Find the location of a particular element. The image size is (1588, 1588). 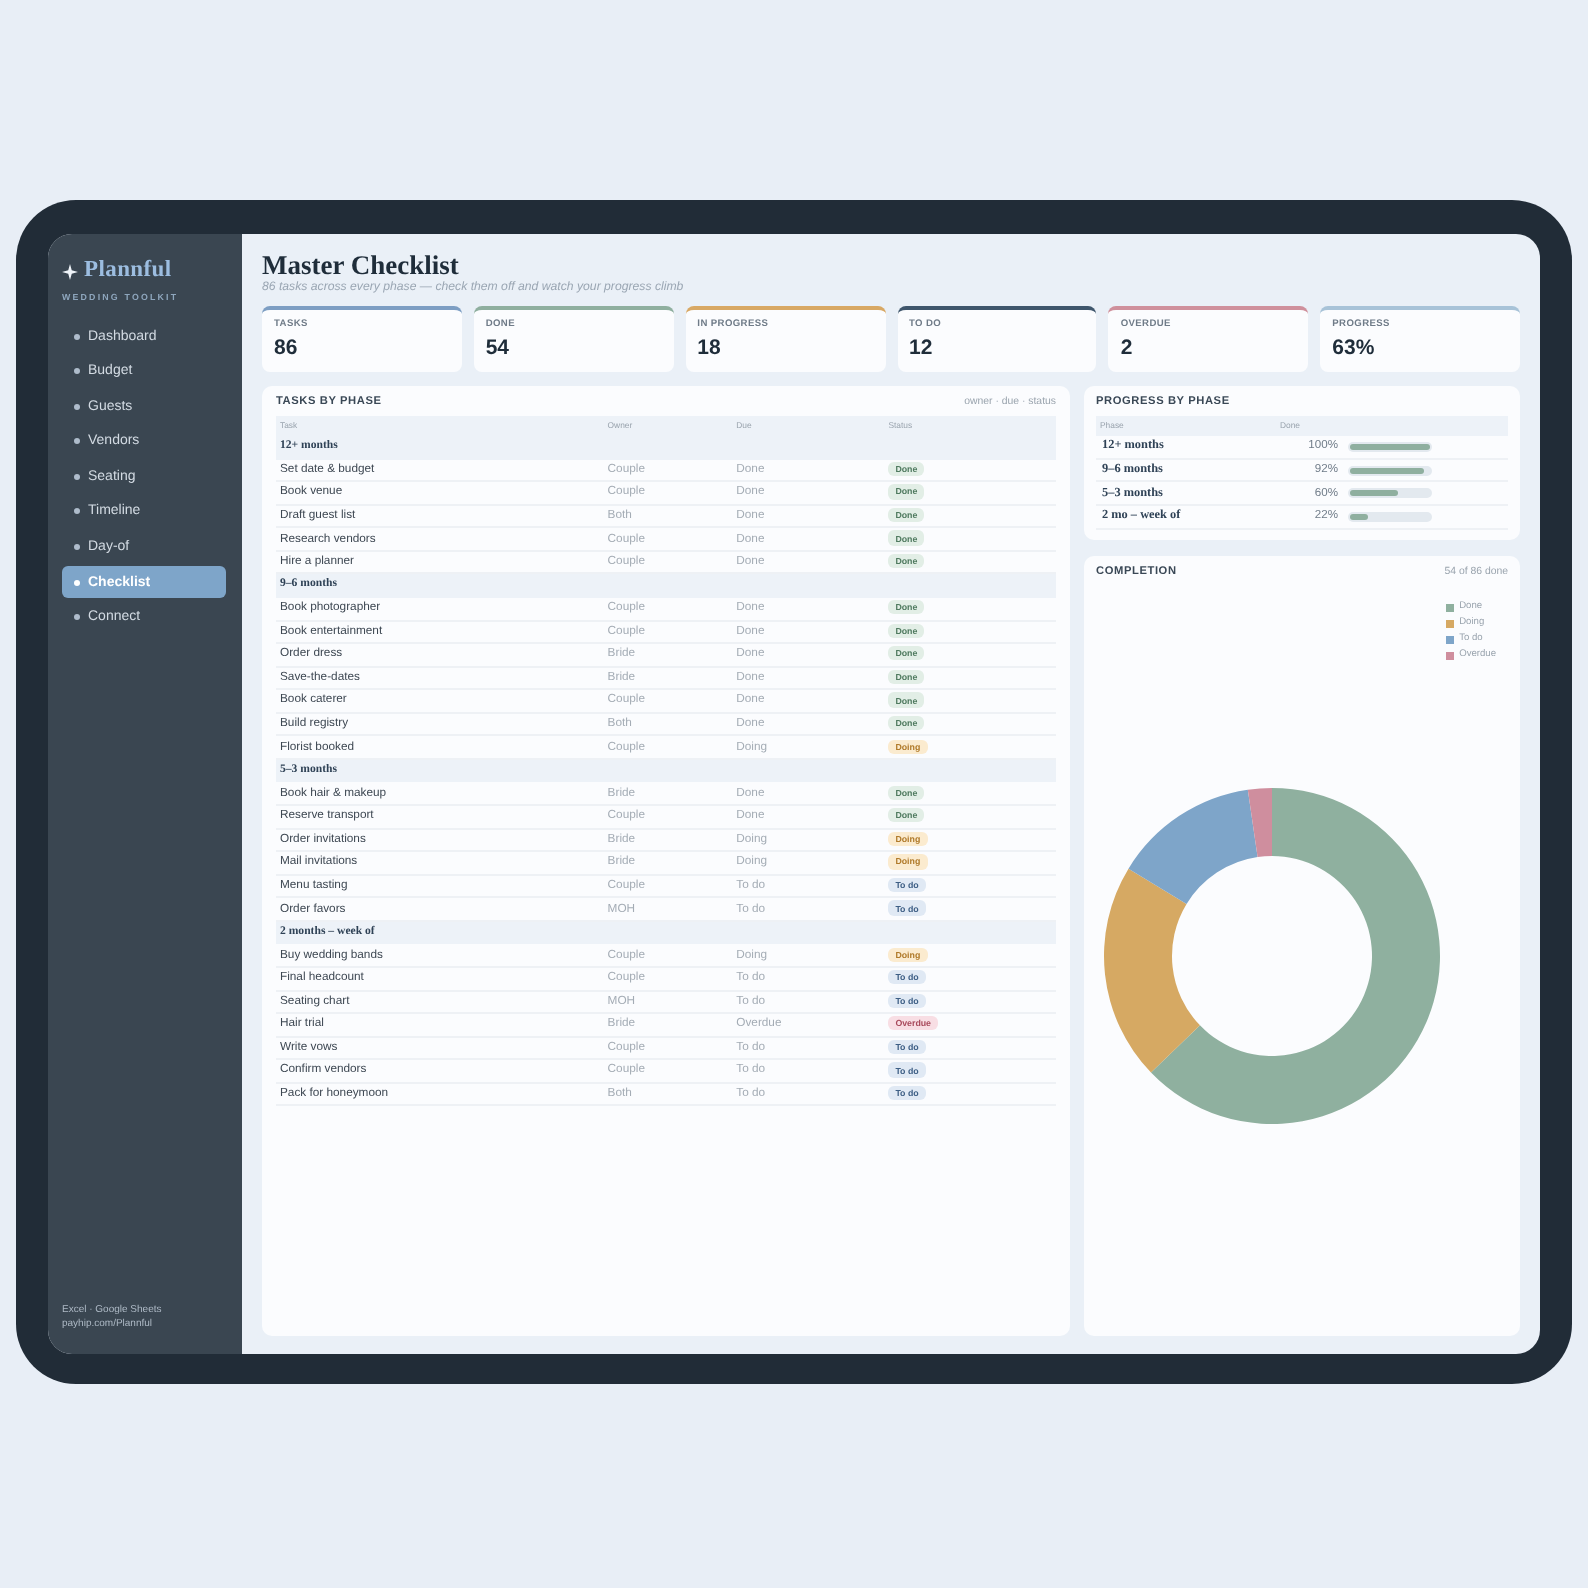

page-title: Master Checklist is located at coordinates (361, 265).